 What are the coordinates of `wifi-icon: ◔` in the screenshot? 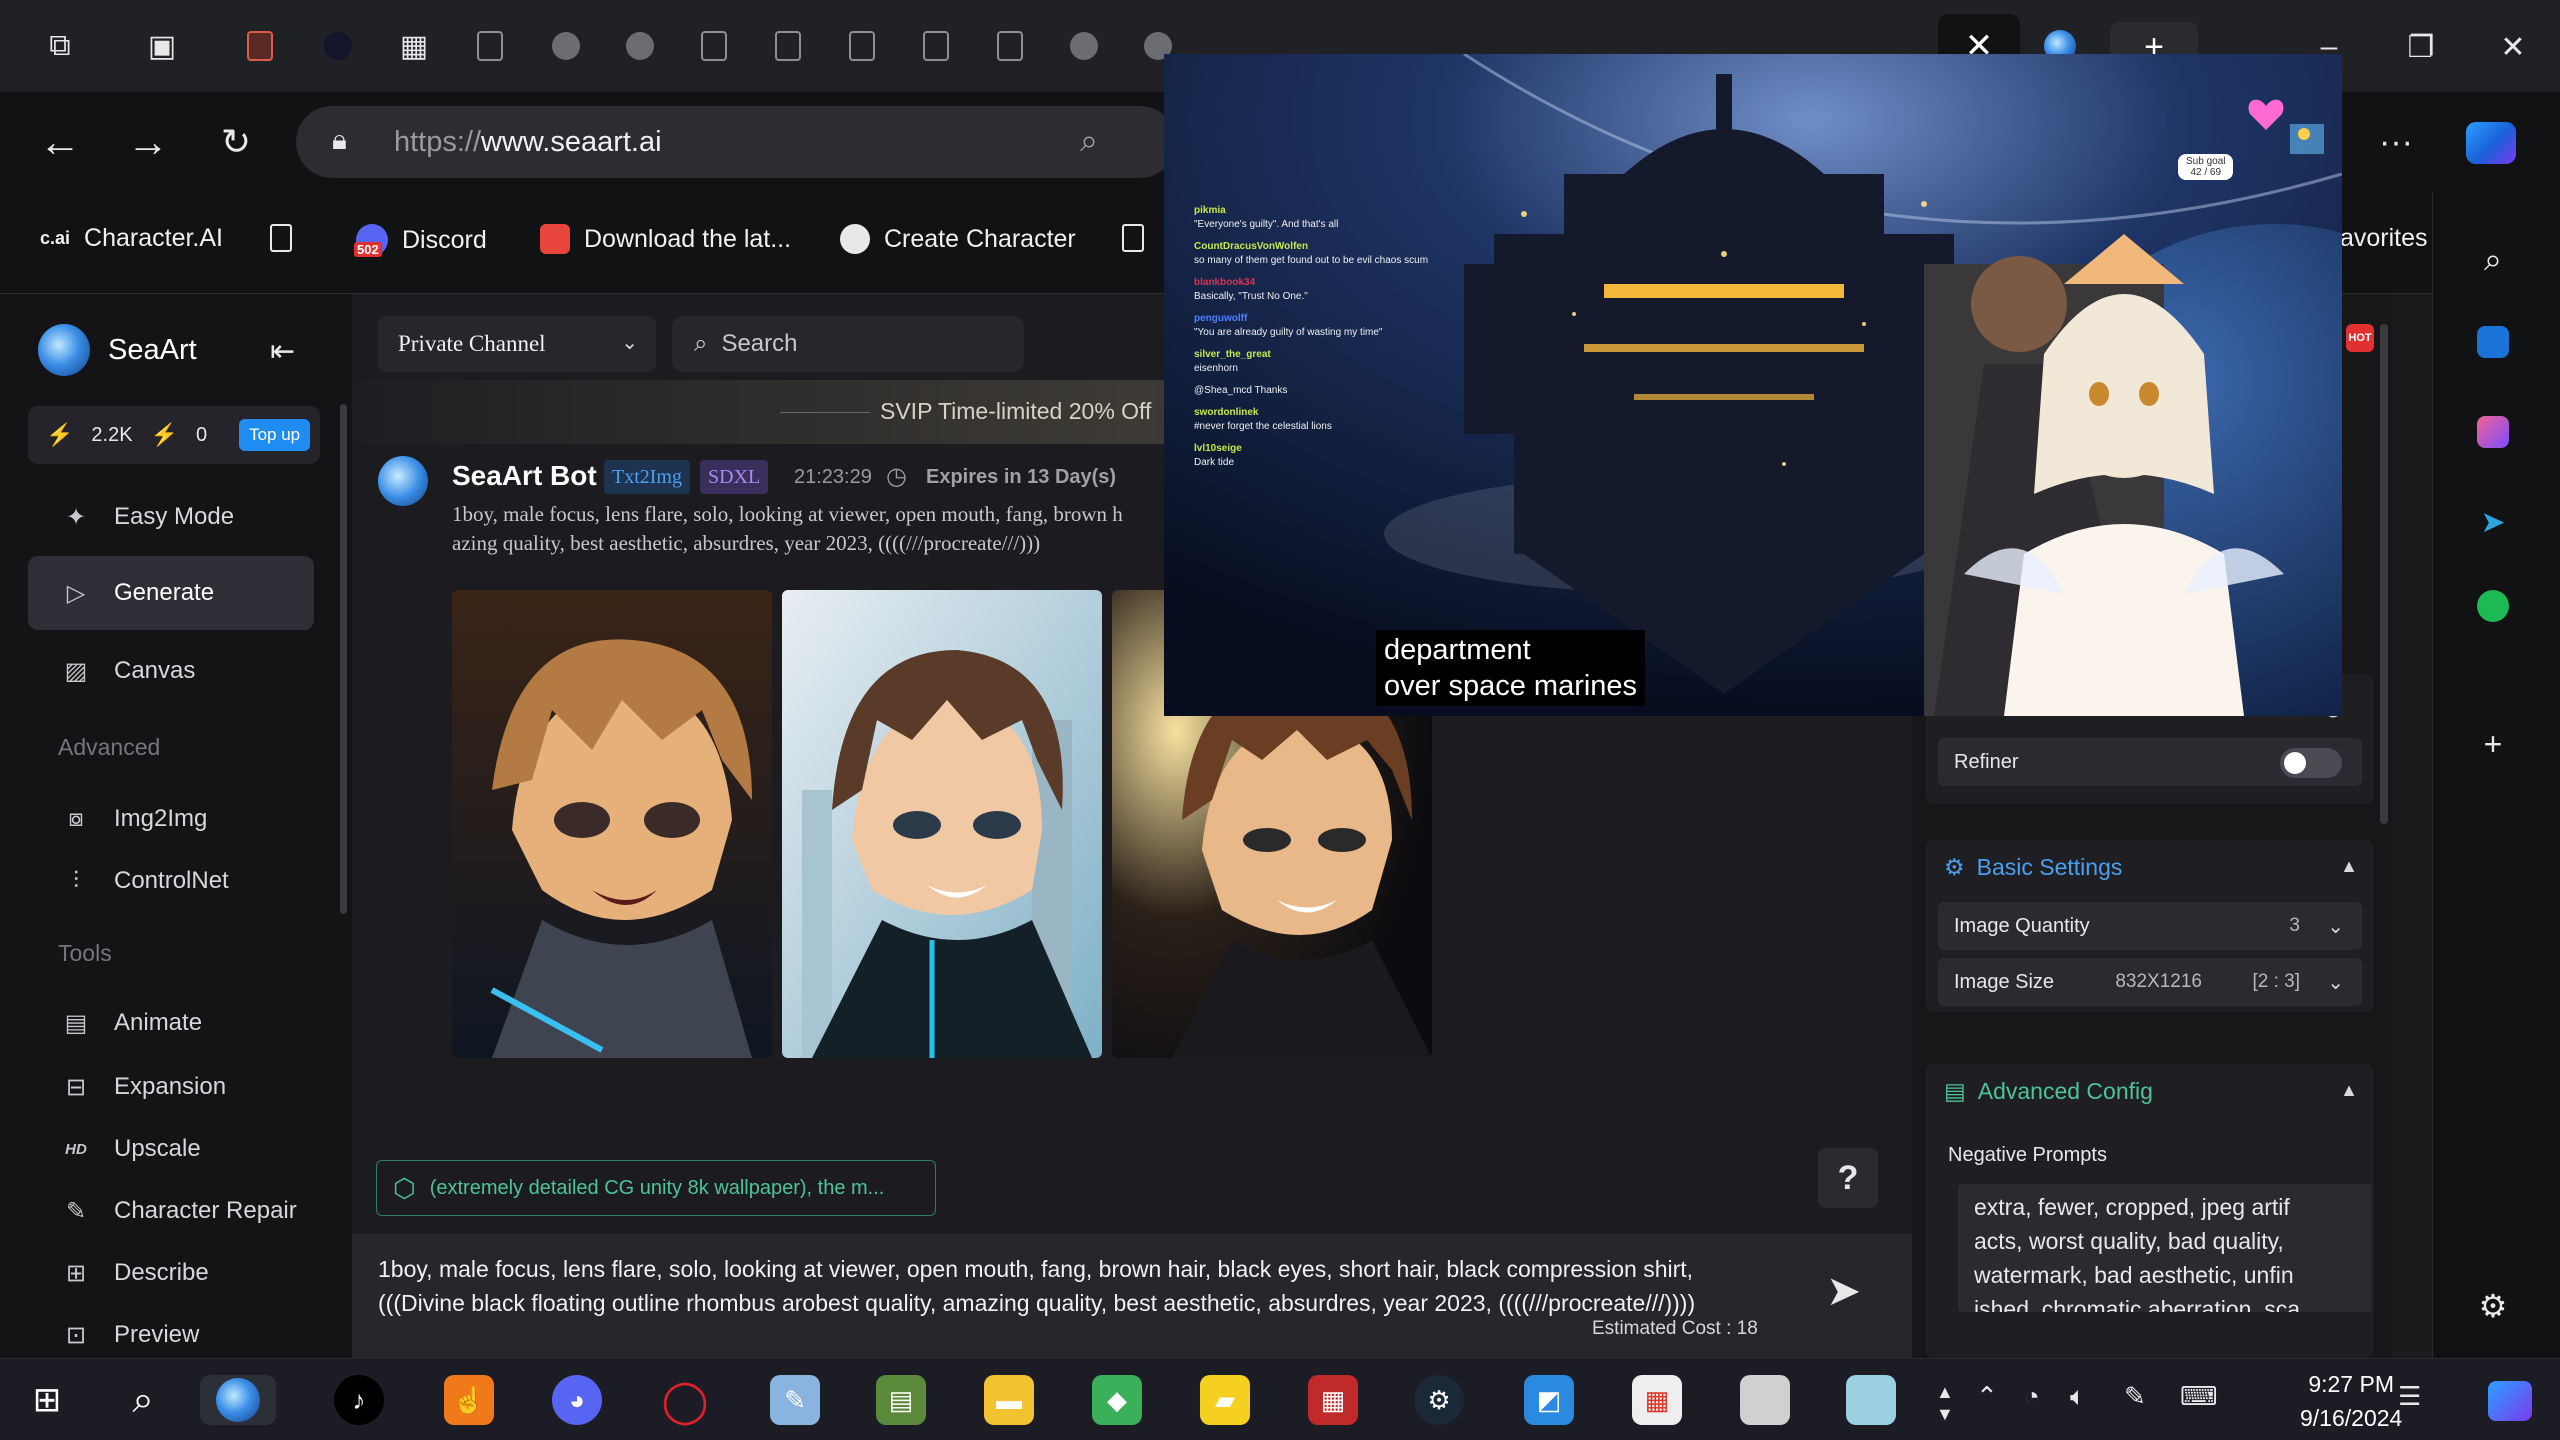 It's located at (2032, 1396).